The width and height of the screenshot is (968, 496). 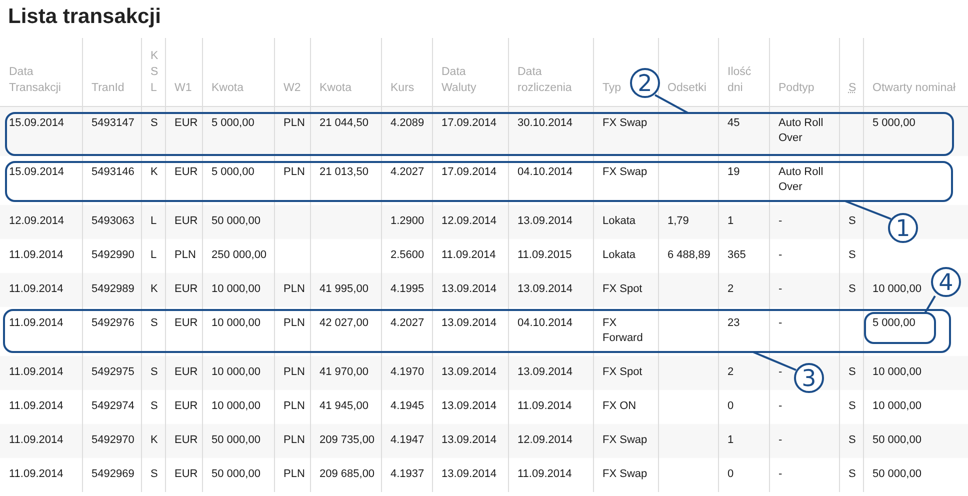 What do you see at coordinates (113, 406) in the screenshot?
I see `table-cell: 5492974` at bounding box center [113, 406].